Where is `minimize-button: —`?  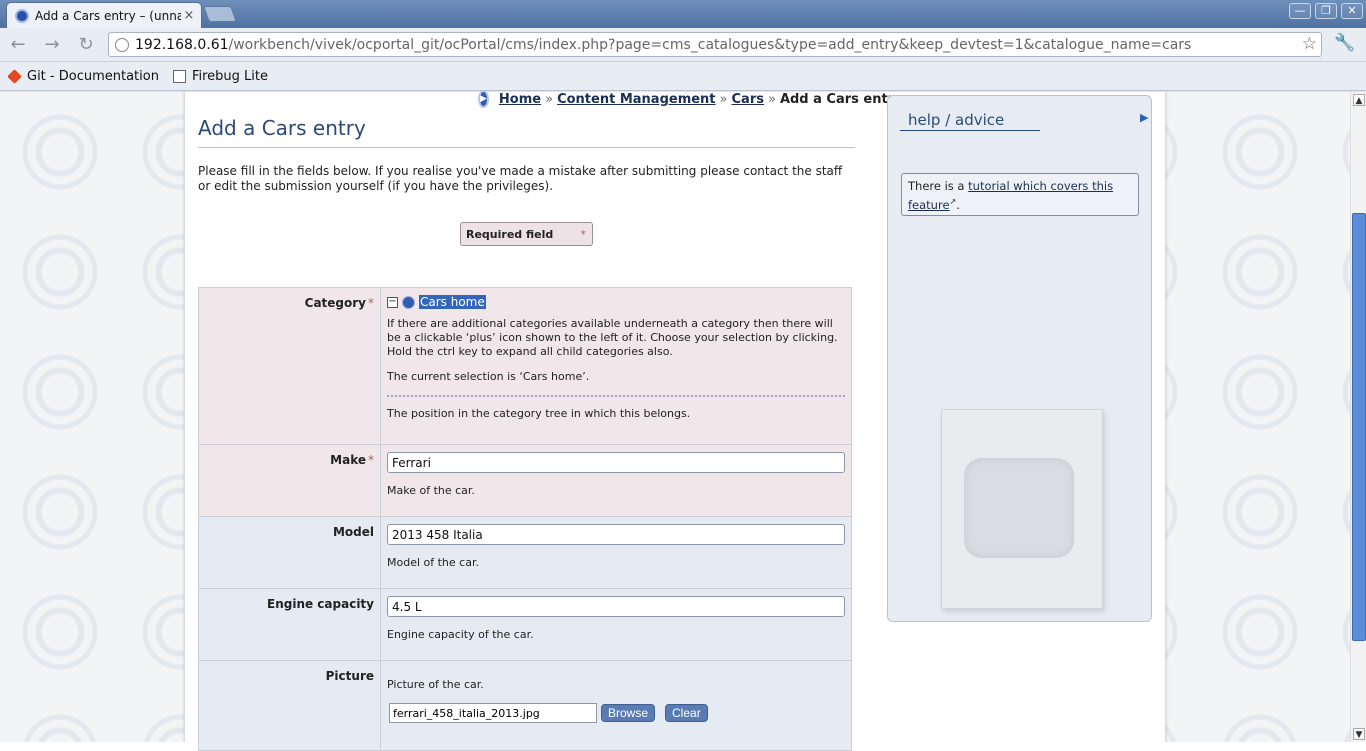
minimize-button: — is located at coordinates (1300, 11).